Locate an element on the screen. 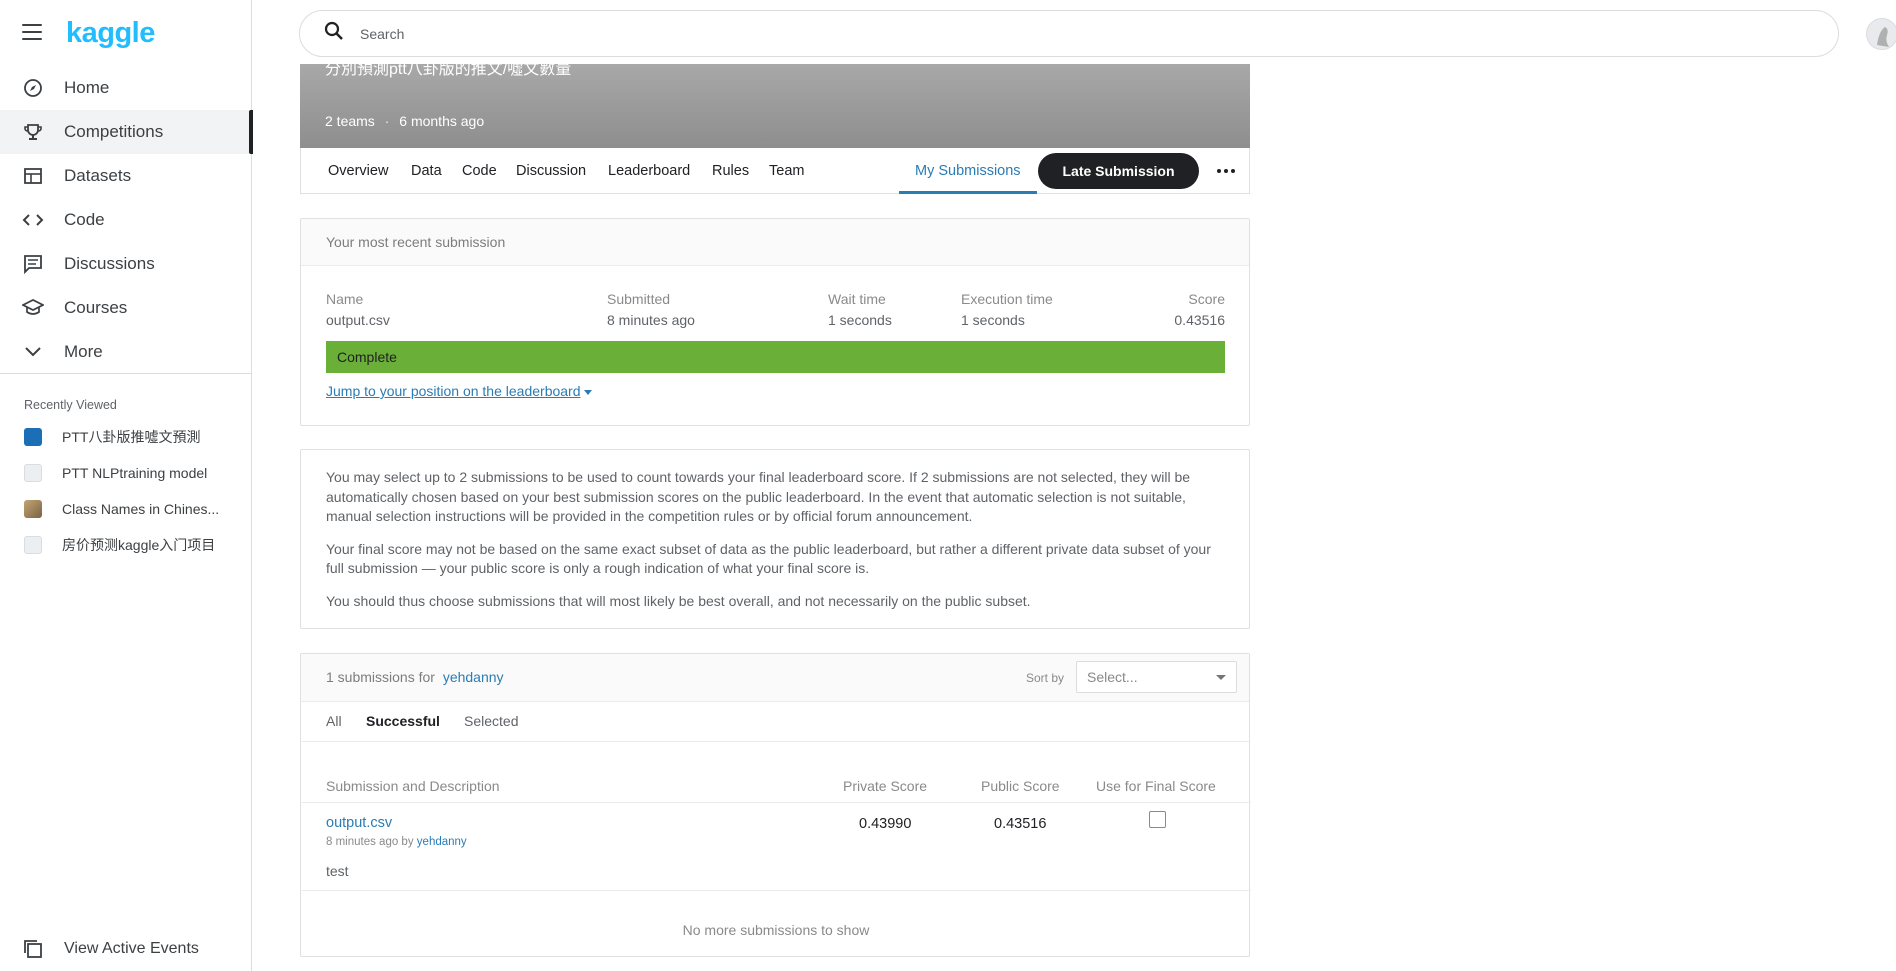  column-header-private-score: Private Score is located at coordinates (885, 786).